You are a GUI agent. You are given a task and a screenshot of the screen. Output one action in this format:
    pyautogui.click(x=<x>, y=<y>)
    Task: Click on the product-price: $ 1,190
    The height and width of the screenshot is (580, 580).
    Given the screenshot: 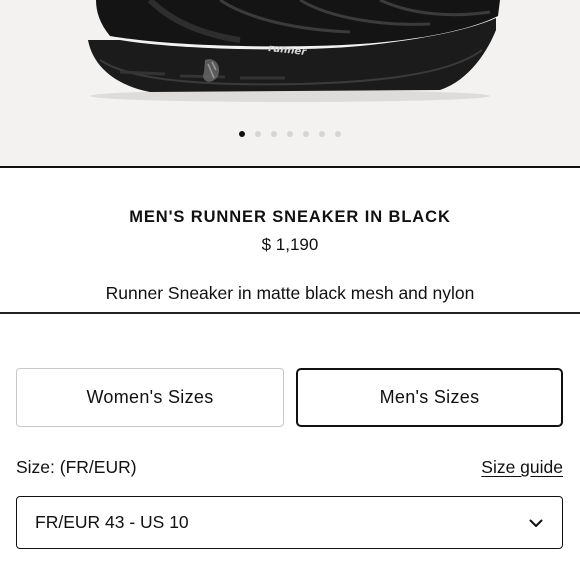 What is the action you would take?
    pyautogui.click(x=290, y=244)
    